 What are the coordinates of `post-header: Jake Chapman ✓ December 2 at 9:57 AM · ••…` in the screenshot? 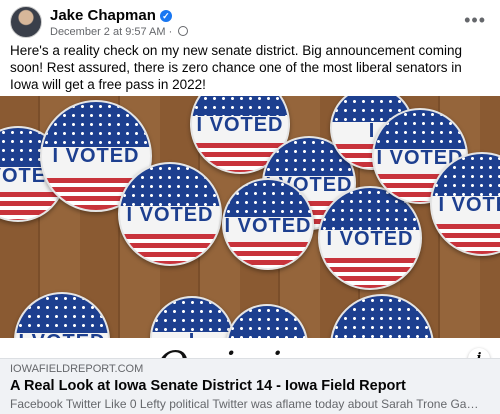 It's located at (250, 23).